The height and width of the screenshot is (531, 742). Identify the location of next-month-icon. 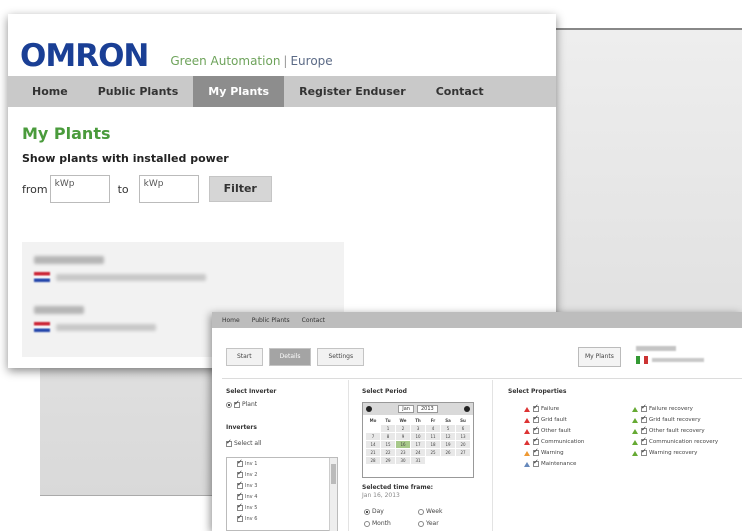
(466, 409).